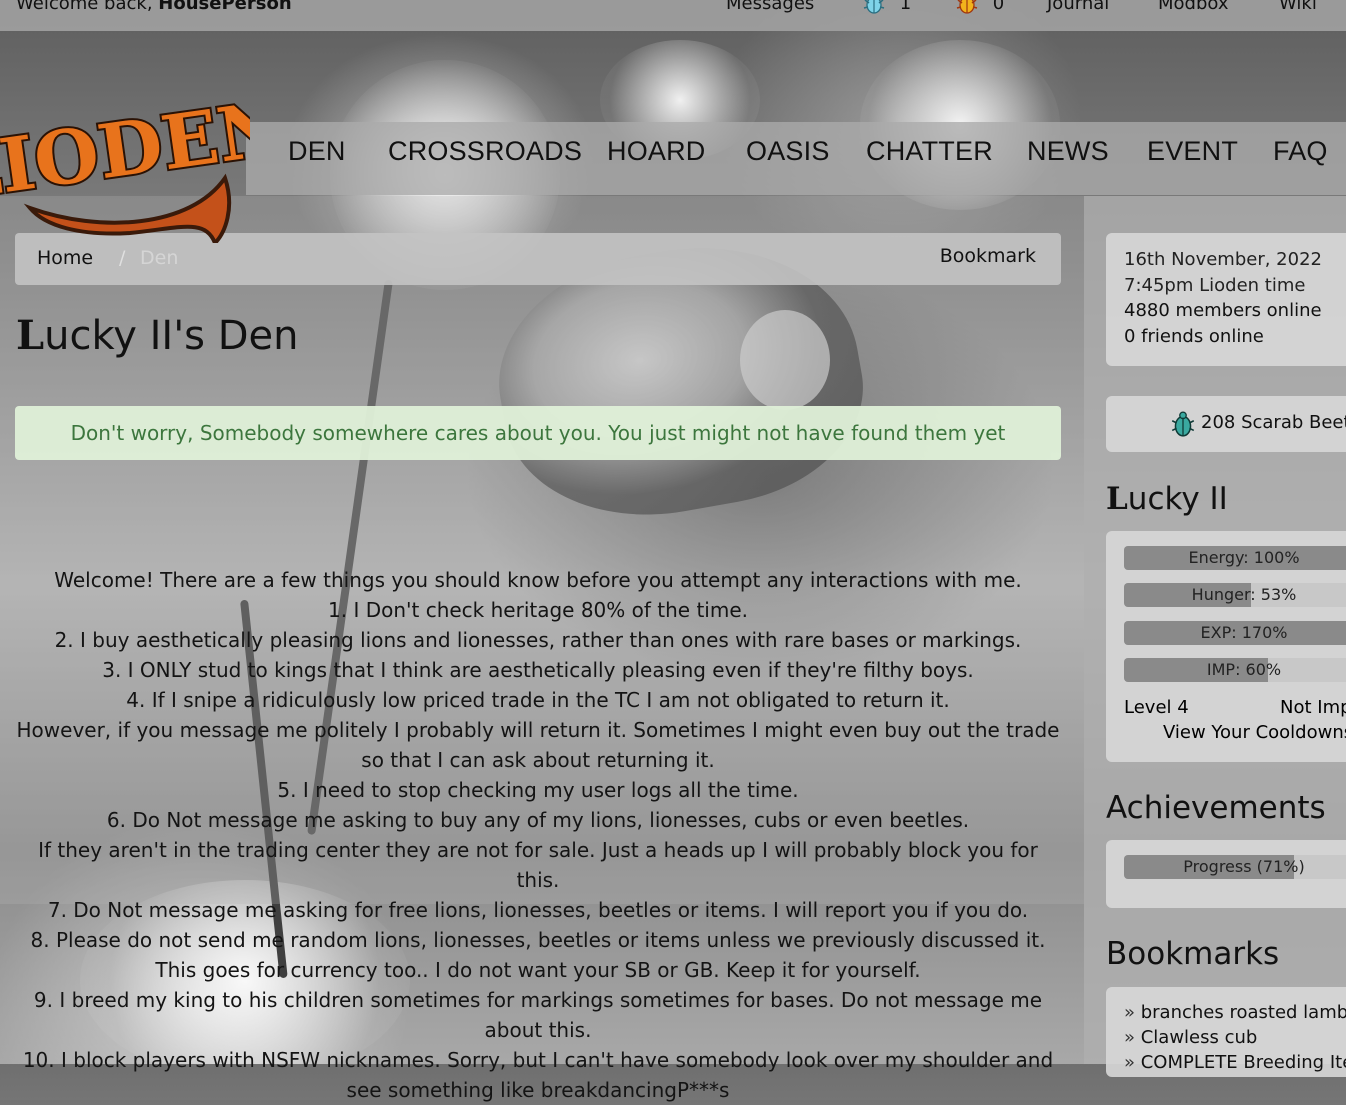 The height and width of the screenshot is (1105, 1346). What do you see at coordinates (1243, 1062) in the screenshot?
I see `bookmark-item-label: COMPLETE Breeding Item` at bounding box center [1243, 1062].